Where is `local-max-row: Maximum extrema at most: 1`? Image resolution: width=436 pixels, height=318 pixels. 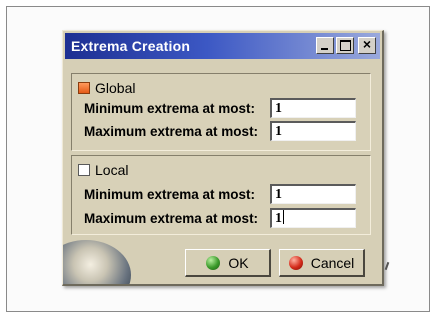
local-max-row: Maximum extrema at most: 1 is located at coordinates (220, 218).